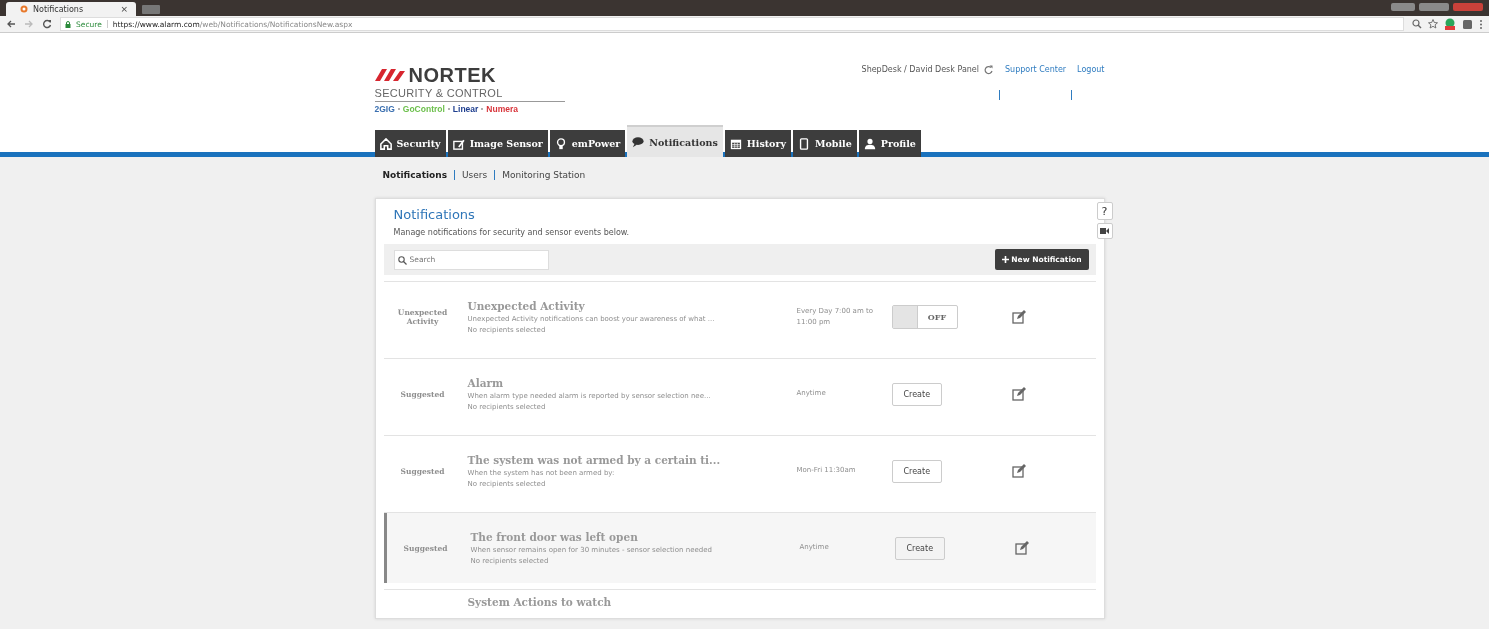 Image resolution: width=1489 pixels, height=629 pixels. What do you see at coordinates (1481, 24) in the screenshot?
I see `menu-icon` at bounding box center [1481, 24].